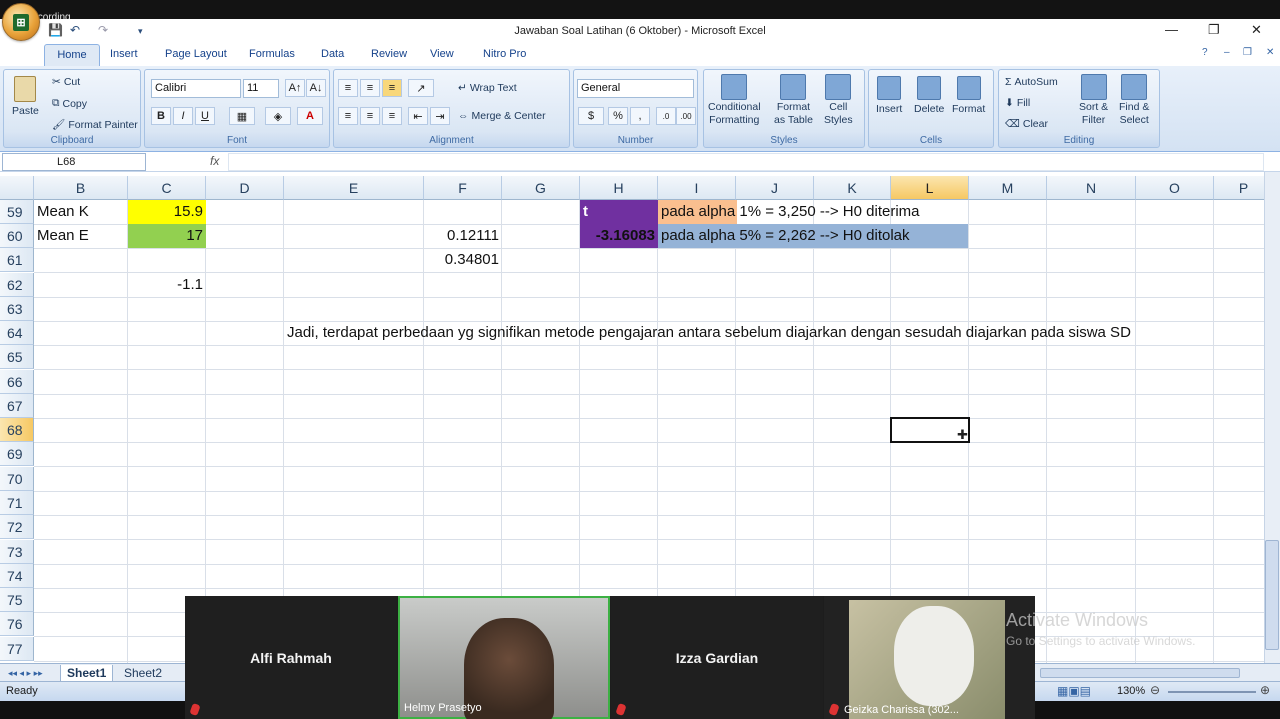 Image resolution: width=1280 pixels, height=719 pixels. Describe the element at coordinates (619, 212) in the screenshot. I see `cell-h59: t` at that location.